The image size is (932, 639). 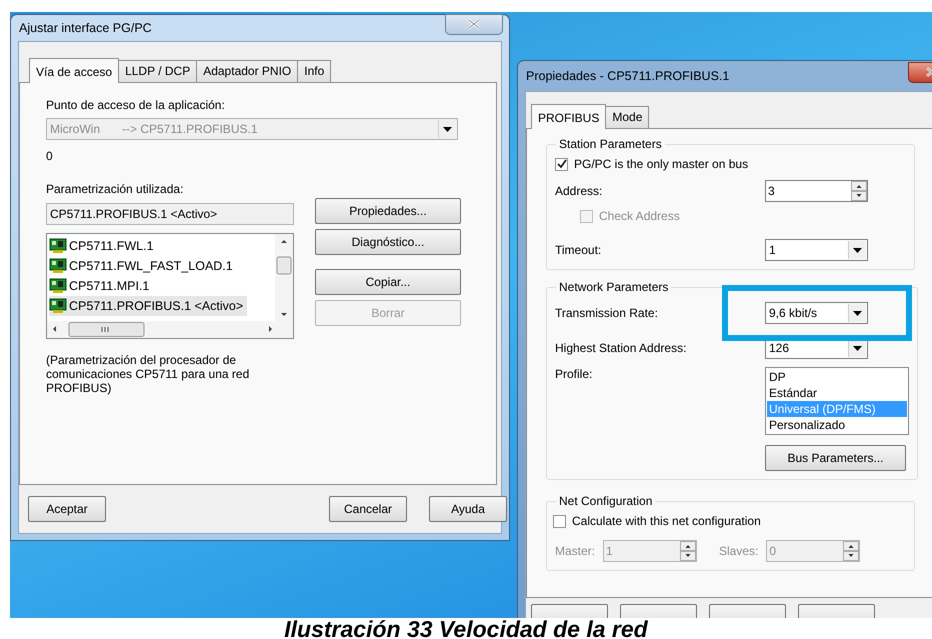 What do you see at coordinates (247, 71) in the screenshot?
I see `tab: Adaptador PNIO` at bounding box center [247, 71].